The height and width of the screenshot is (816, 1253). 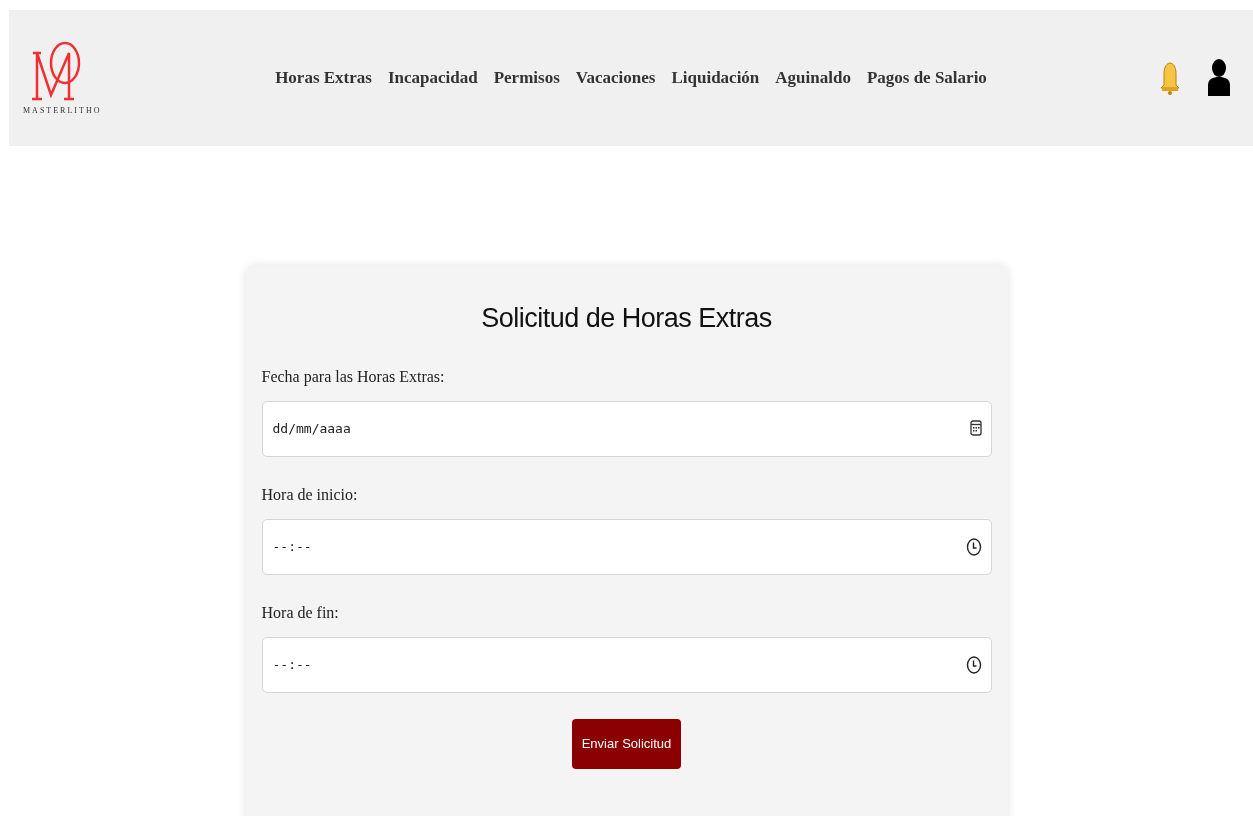 I want to click on nav-link: Incapacidad, so click(x=432, y=78).